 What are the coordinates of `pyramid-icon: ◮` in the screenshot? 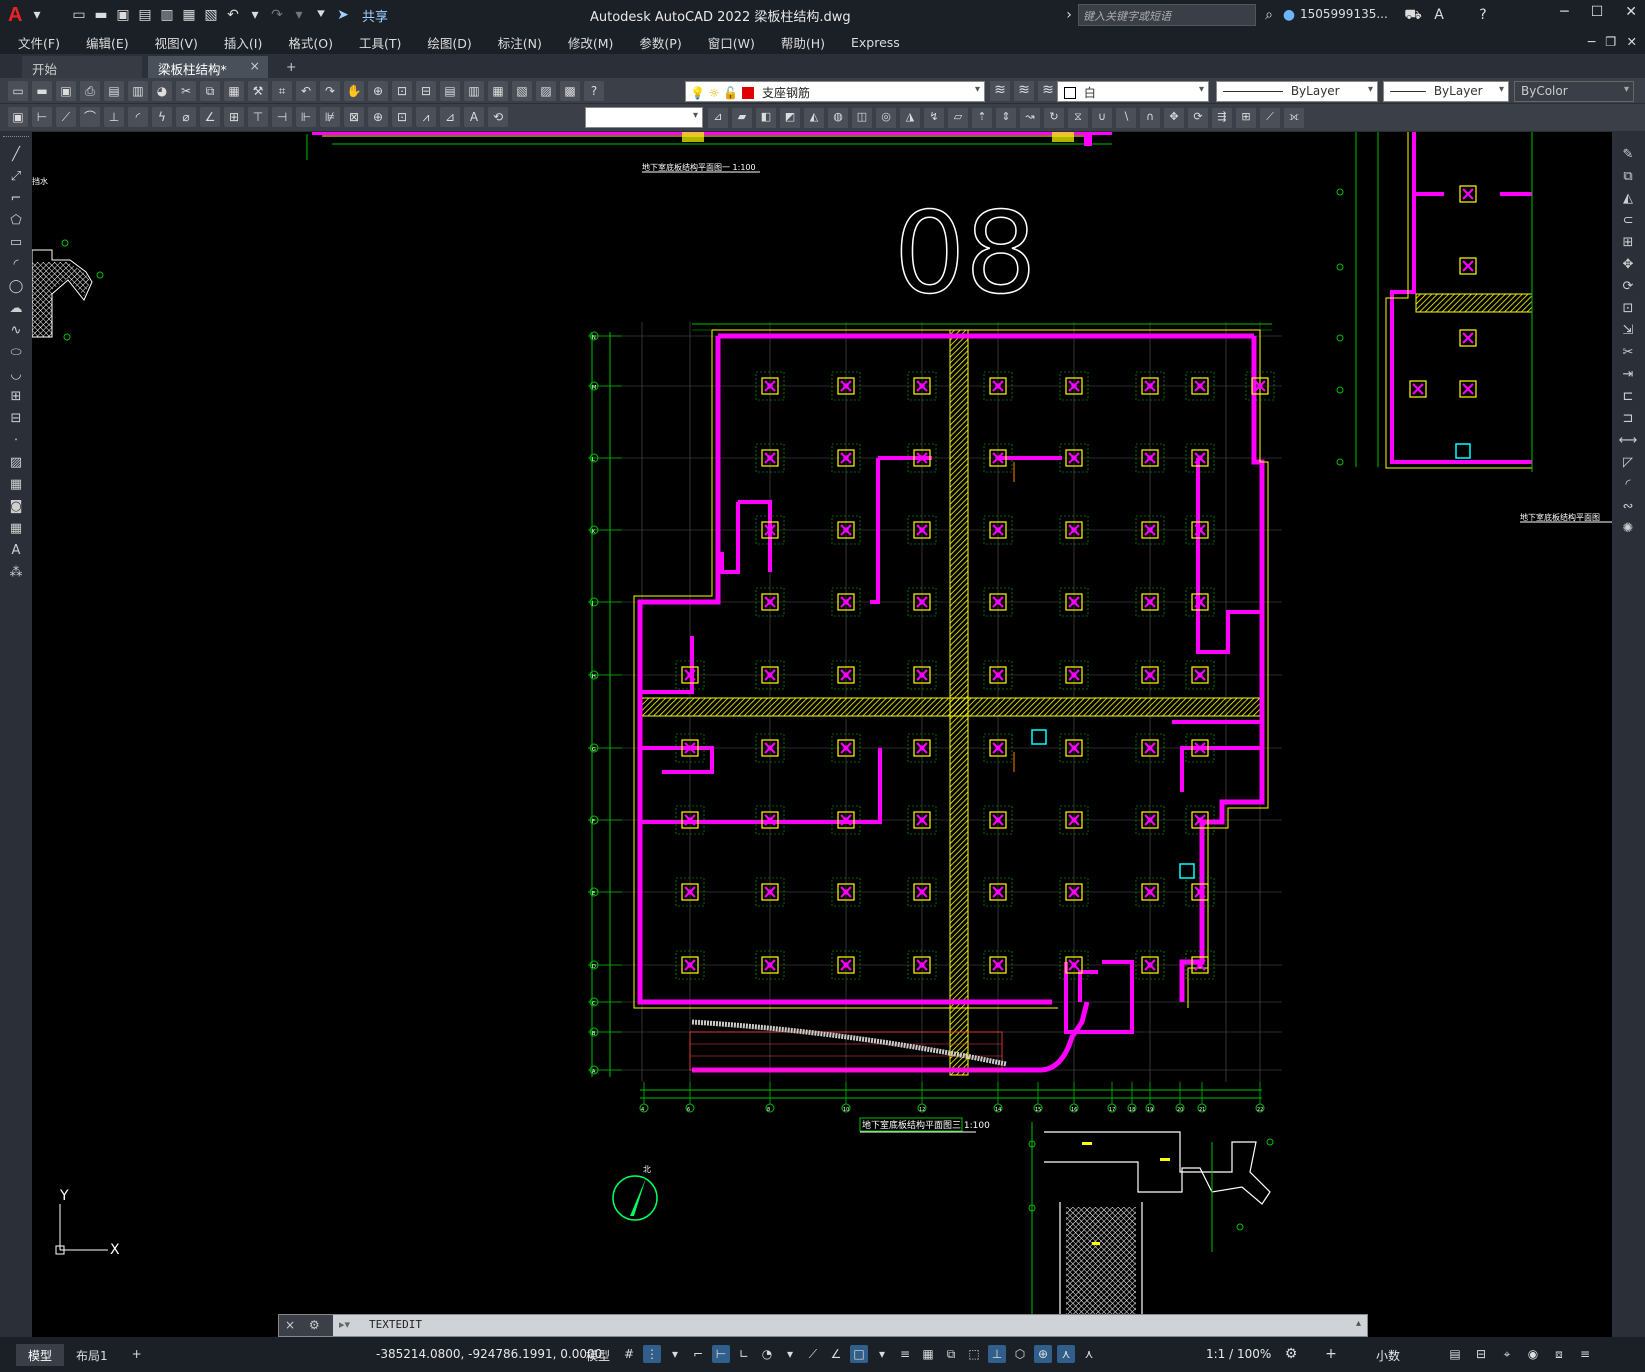 It's located at (910, 118).